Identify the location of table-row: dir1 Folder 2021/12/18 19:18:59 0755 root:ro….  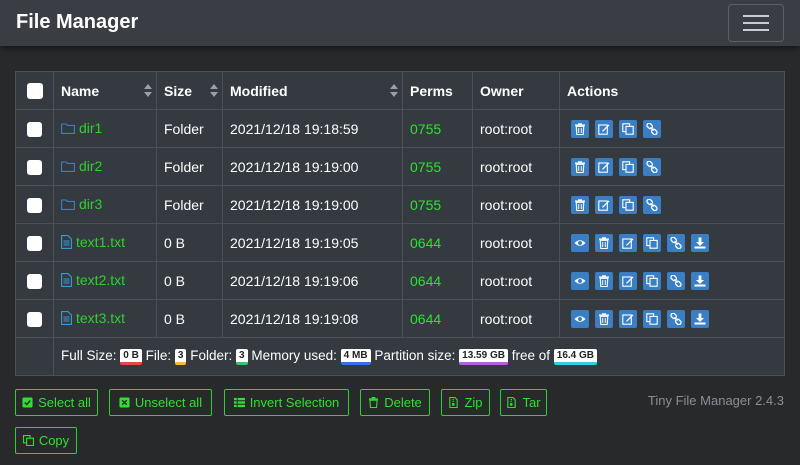
(400, 128).